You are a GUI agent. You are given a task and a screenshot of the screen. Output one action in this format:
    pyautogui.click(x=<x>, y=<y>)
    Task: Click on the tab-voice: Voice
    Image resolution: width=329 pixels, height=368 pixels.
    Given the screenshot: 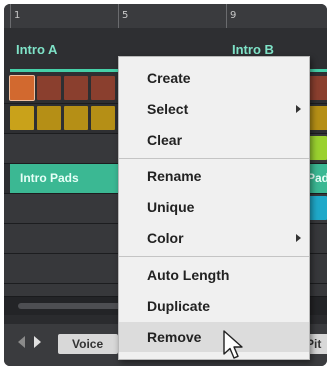 What is the action you would take?
    pyautogui.click(x=88, y=344)
    